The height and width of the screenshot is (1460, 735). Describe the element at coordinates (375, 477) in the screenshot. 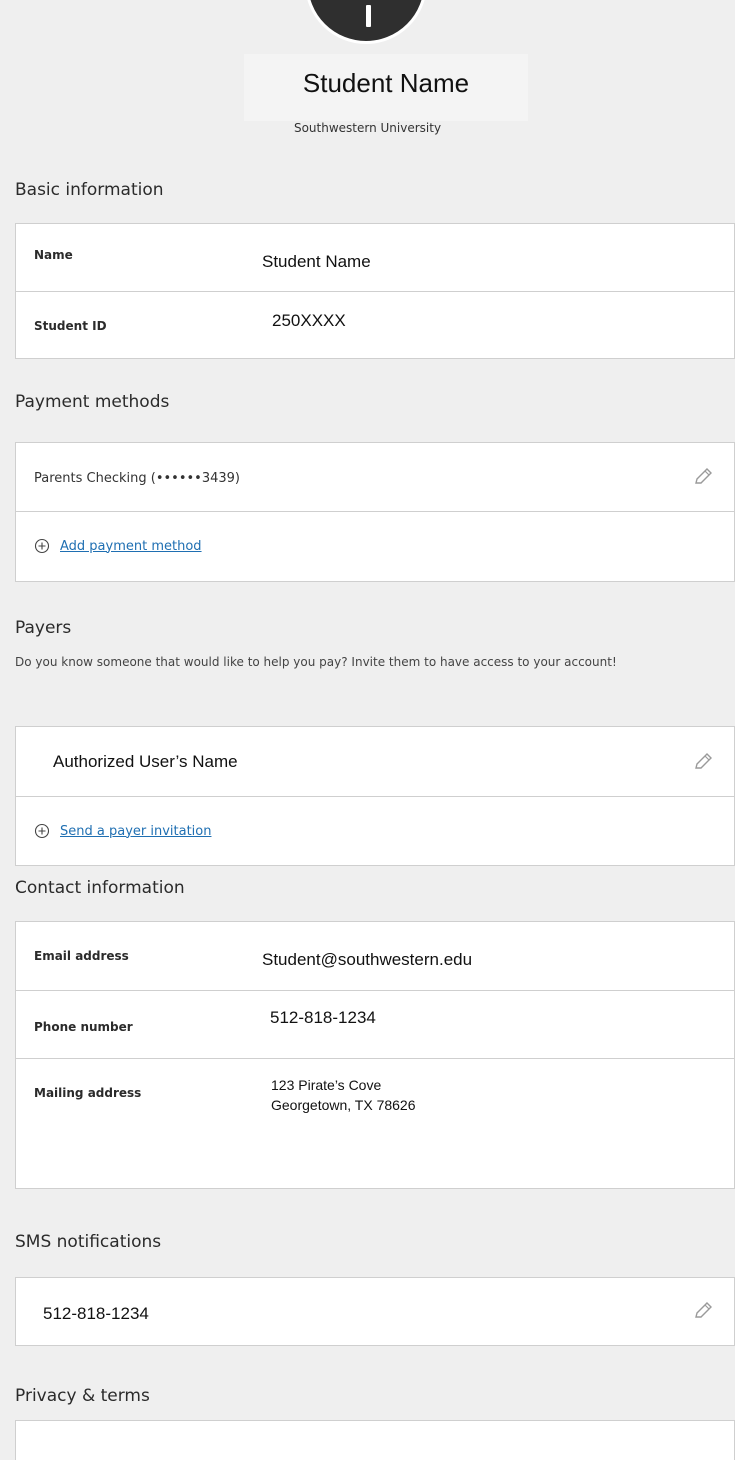

I see `payment-method-item: Parents Checking (••••••3439)` at that location.